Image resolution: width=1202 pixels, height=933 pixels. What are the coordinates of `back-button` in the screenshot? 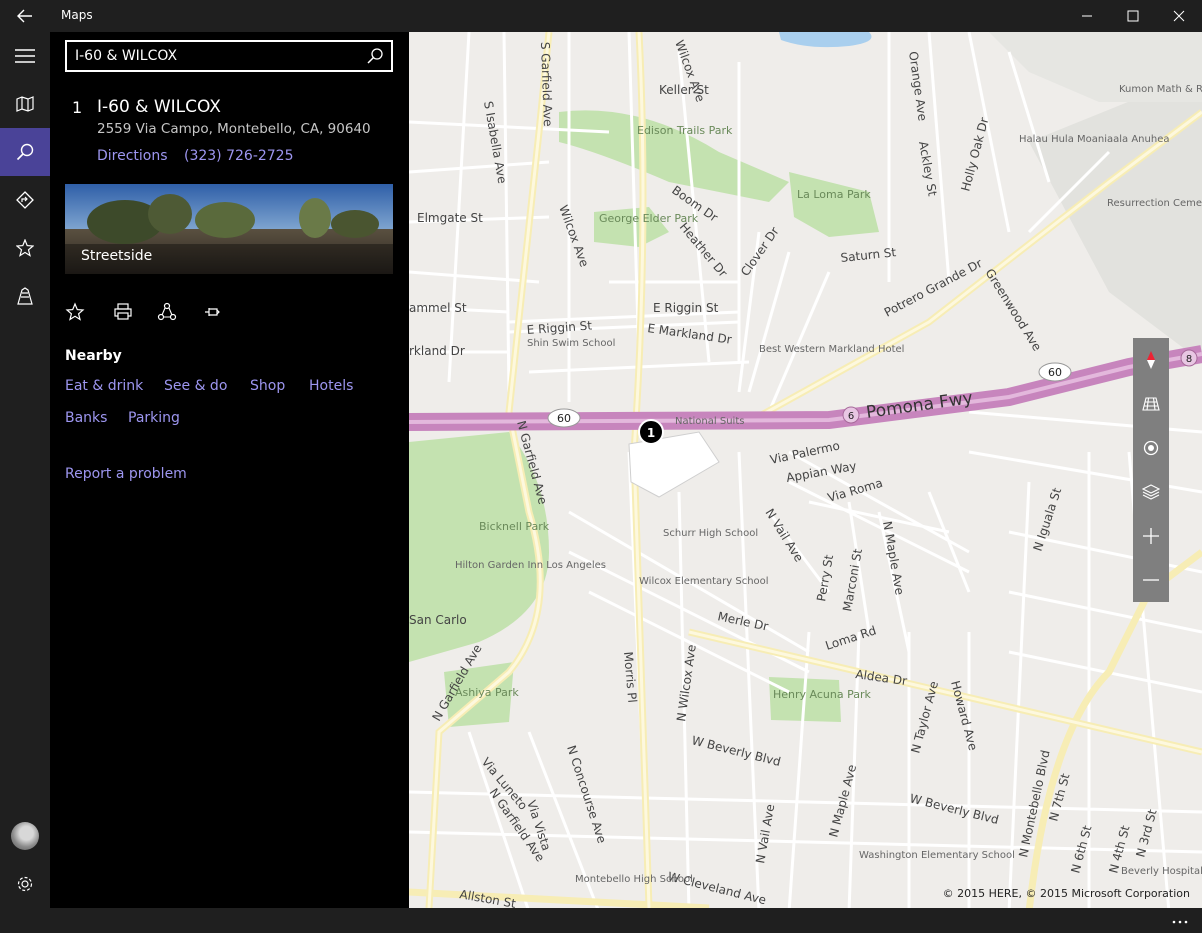 It's located at (25, 16).